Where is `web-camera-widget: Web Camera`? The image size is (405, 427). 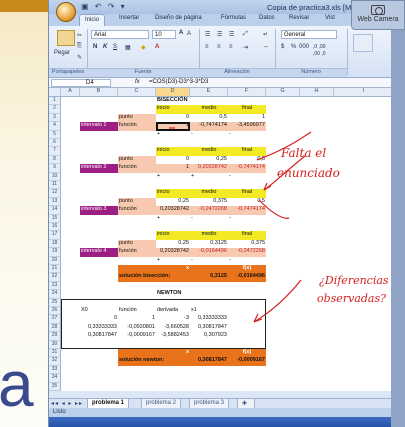
web-camera-widget: Web Camera is located at coordinates (378, 15).